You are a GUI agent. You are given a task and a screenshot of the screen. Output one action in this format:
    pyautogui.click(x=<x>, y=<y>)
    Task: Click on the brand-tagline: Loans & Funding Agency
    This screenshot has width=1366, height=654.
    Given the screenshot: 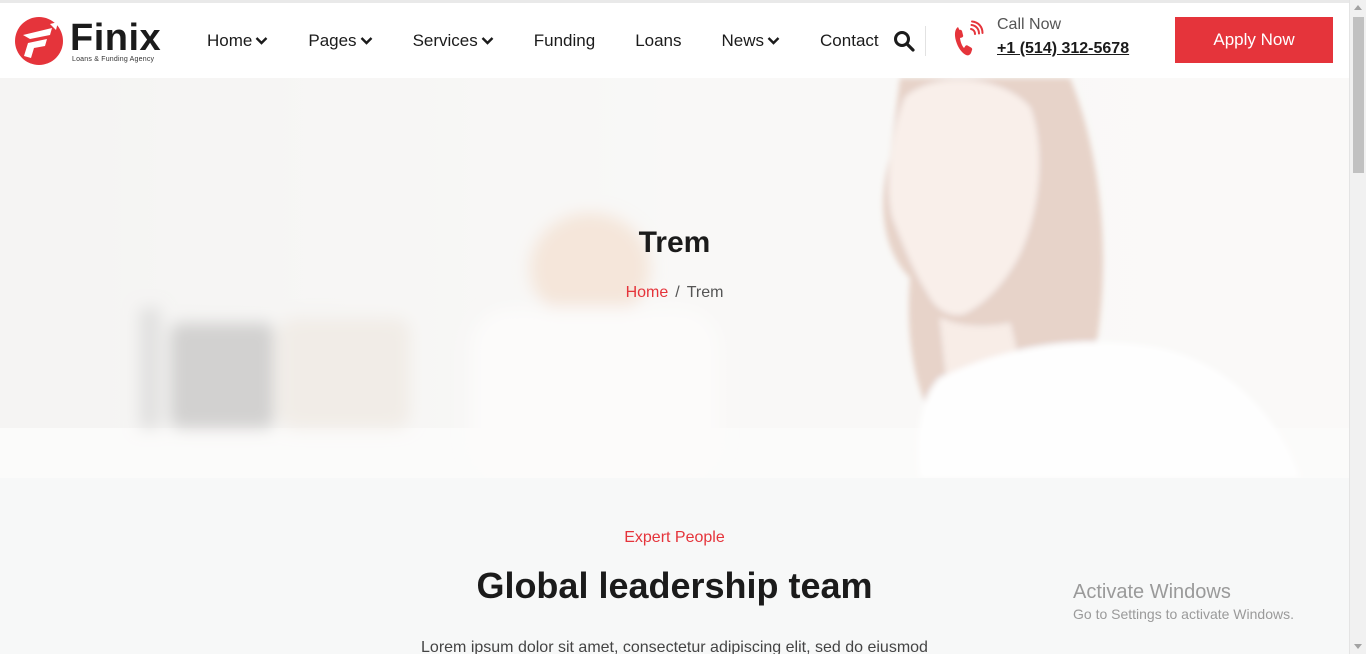 What is the action you would take?
    pyautogui.click(x=113, y=59)
    